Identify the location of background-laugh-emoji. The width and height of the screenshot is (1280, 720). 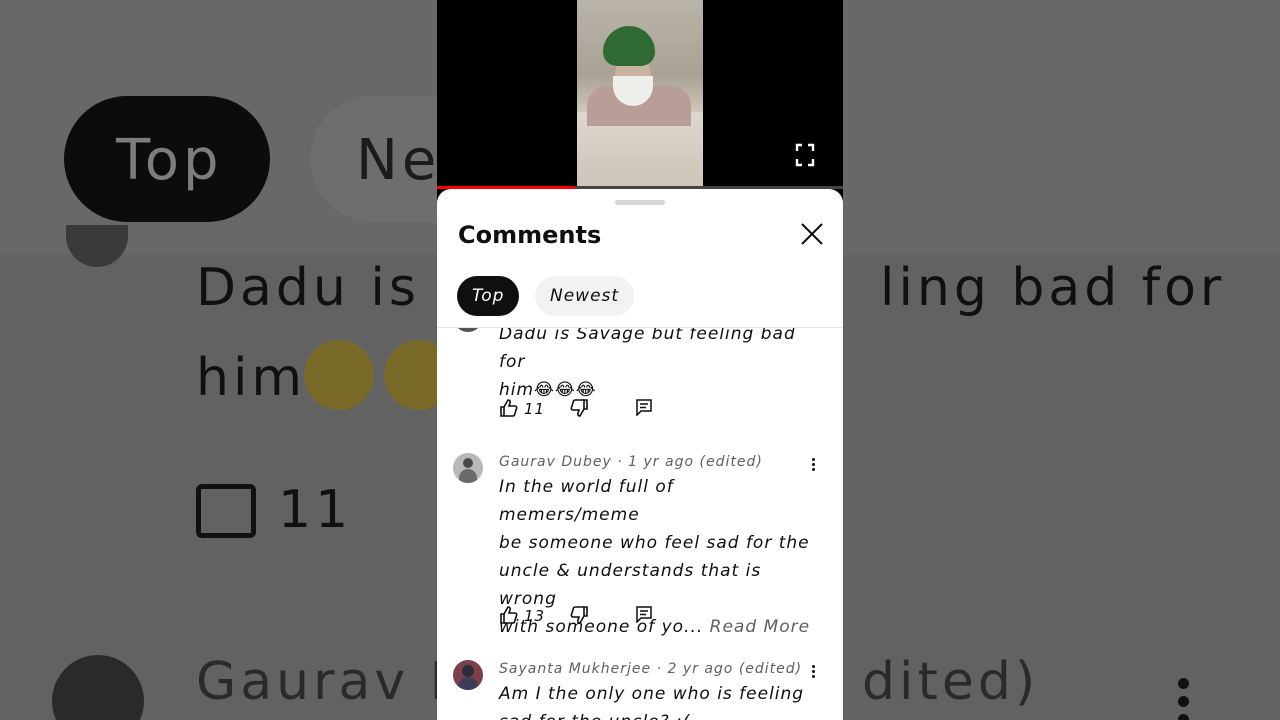
(339, 375).